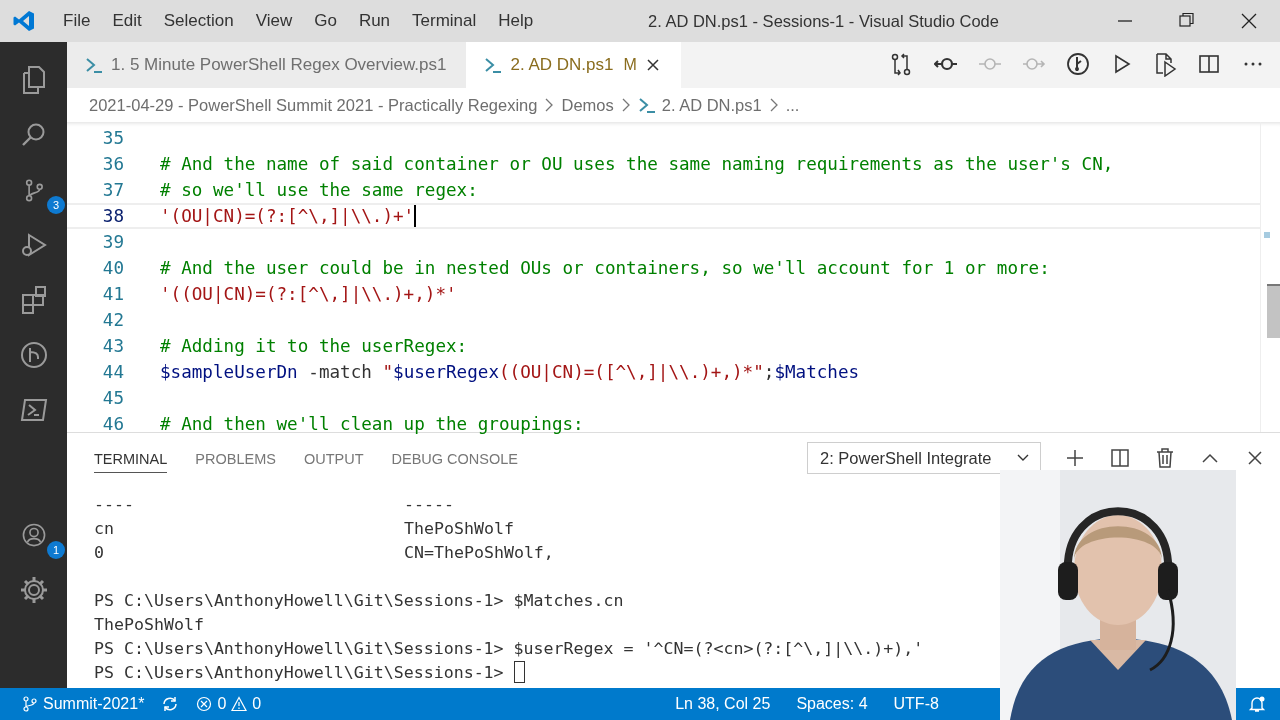  Describe the element at coordinates (104, 528) in the screenshot. I see `terminal-output: cn` at that location.